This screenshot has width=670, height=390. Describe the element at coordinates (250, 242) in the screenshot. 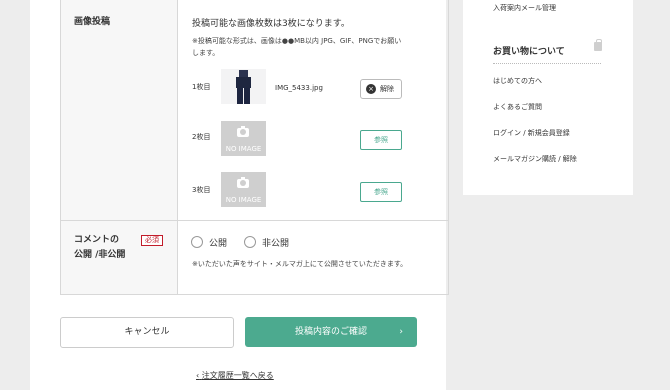

I see `radio-private` at that location.